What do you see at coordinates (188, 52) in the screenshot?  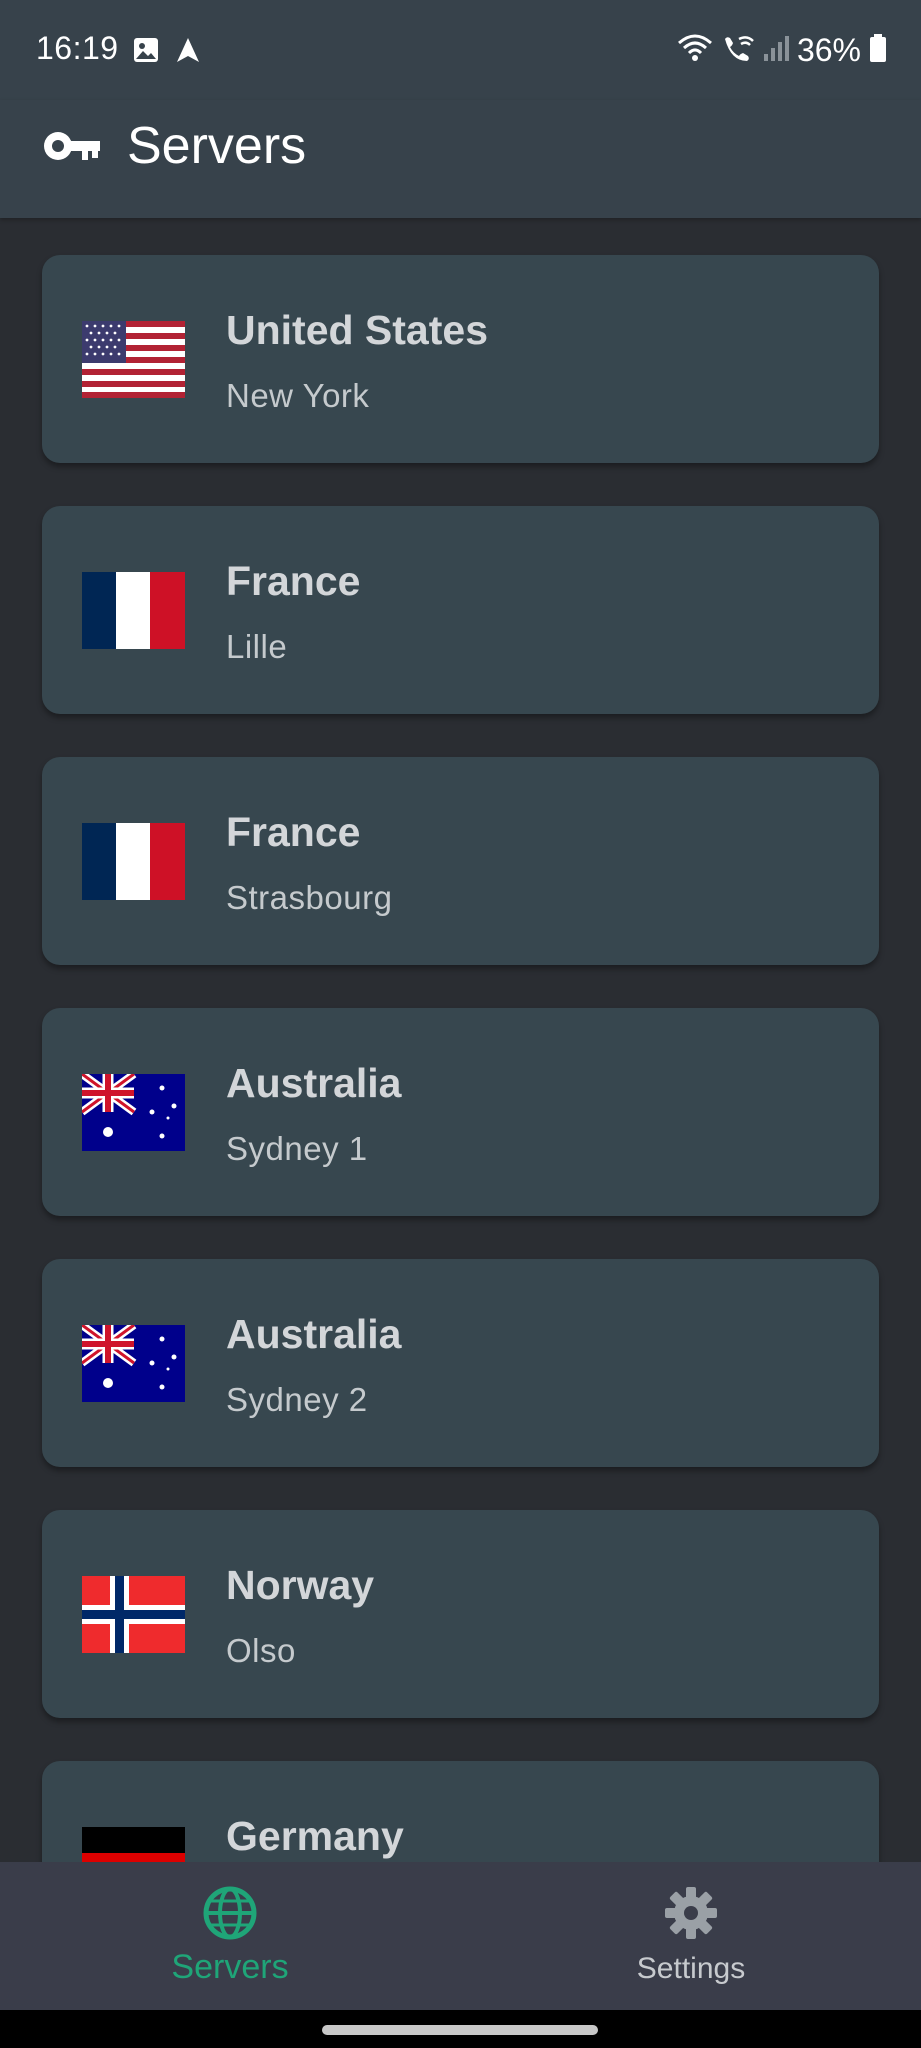 I see `navigation-arrow-icon` at bounding box center [188, 52].